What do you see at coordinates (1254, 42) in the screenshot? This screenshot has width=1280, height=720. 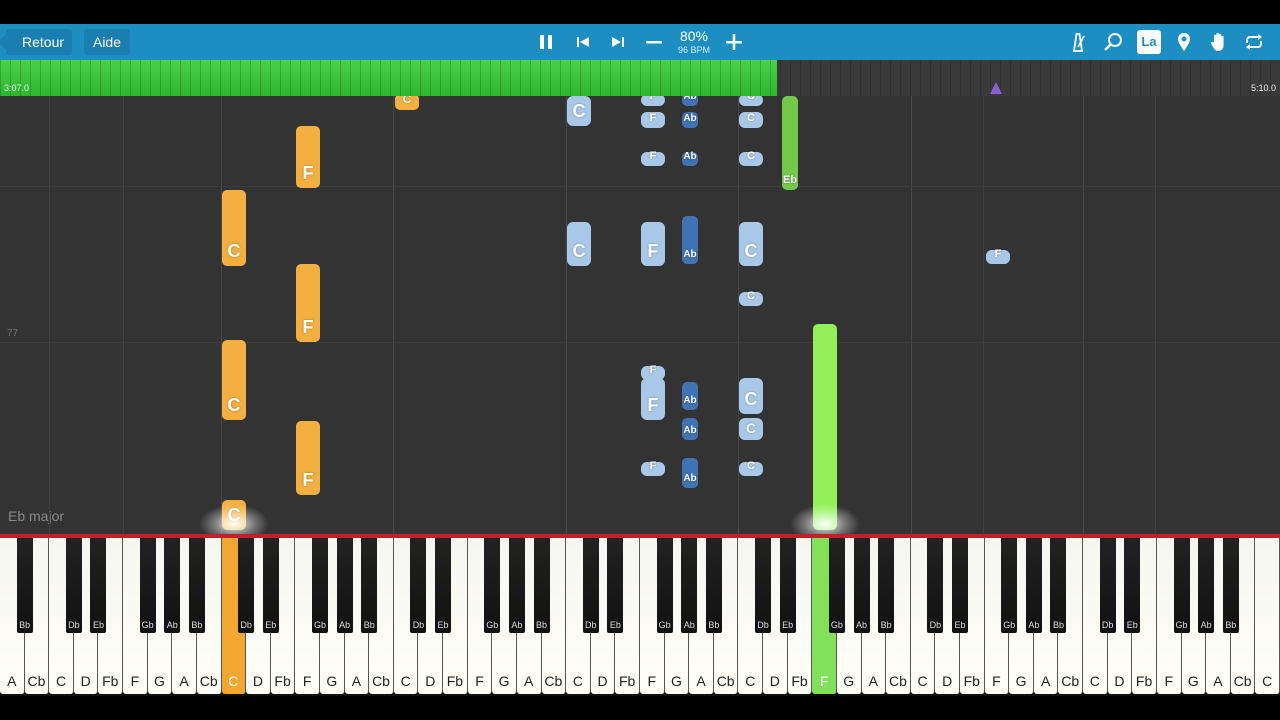 I see `loop-icon` at bounding box center [1254, 42].